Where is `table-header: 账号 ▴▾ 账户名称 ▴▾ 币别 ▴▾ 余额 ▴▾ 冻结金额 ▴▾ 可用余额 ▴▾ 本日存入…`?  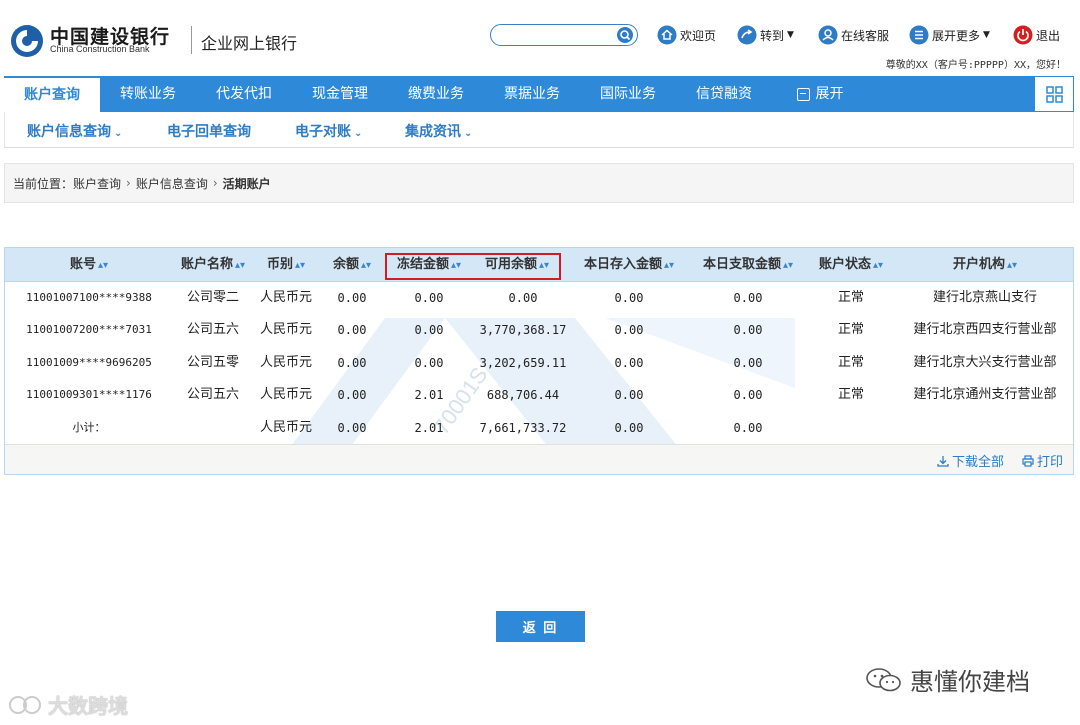
table-header: 账号 ▴▾ 账户名称 ▴▾ 币别 ▴▾ 余额 ▴▾ 冻结金额 ▴▾ 可用余额 ▴▾ 本日存入… is located at coordinates (539, 265).